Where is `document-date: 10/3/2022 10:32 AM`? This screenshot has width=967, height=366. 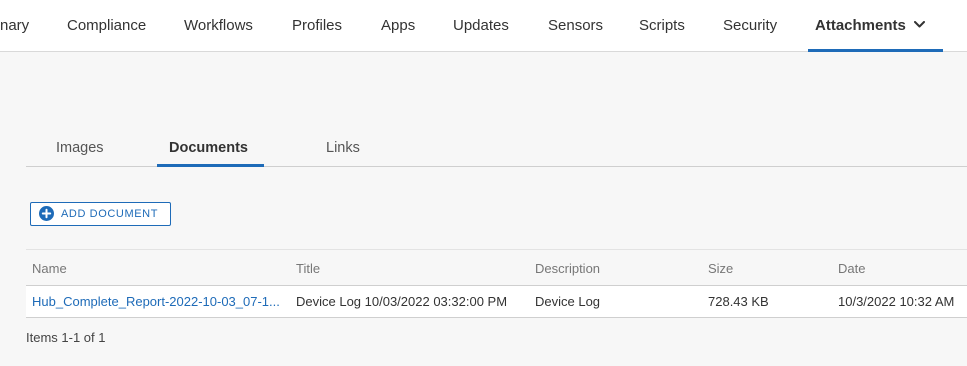
document-date: 10/3/2022 10:32 AM is located at coordinates (896, 301).